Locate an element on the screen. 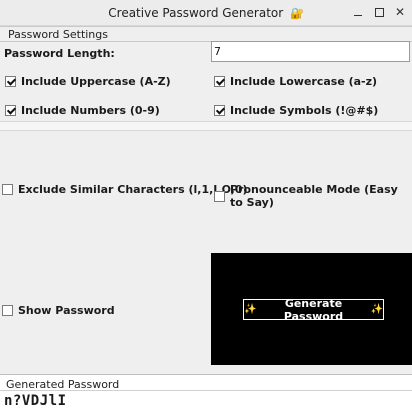 This screenshot has width=412, height=414. include-uppercase-checkbox: Include Uppercase (A-Z) is located at coordinates (88, 81).